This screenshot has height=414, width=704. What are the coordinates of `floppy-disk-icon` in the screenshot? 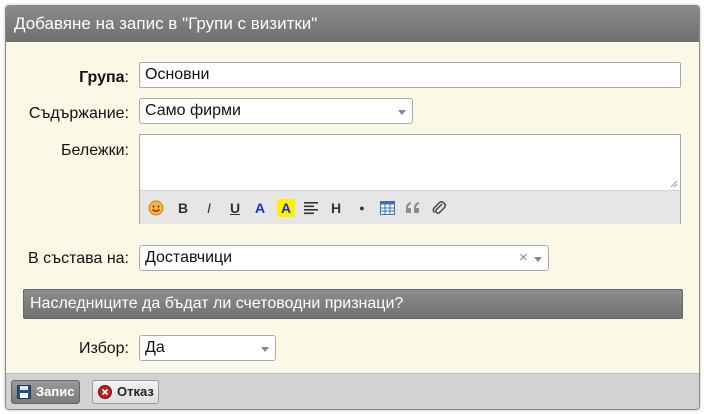 It's located at (24, 392).